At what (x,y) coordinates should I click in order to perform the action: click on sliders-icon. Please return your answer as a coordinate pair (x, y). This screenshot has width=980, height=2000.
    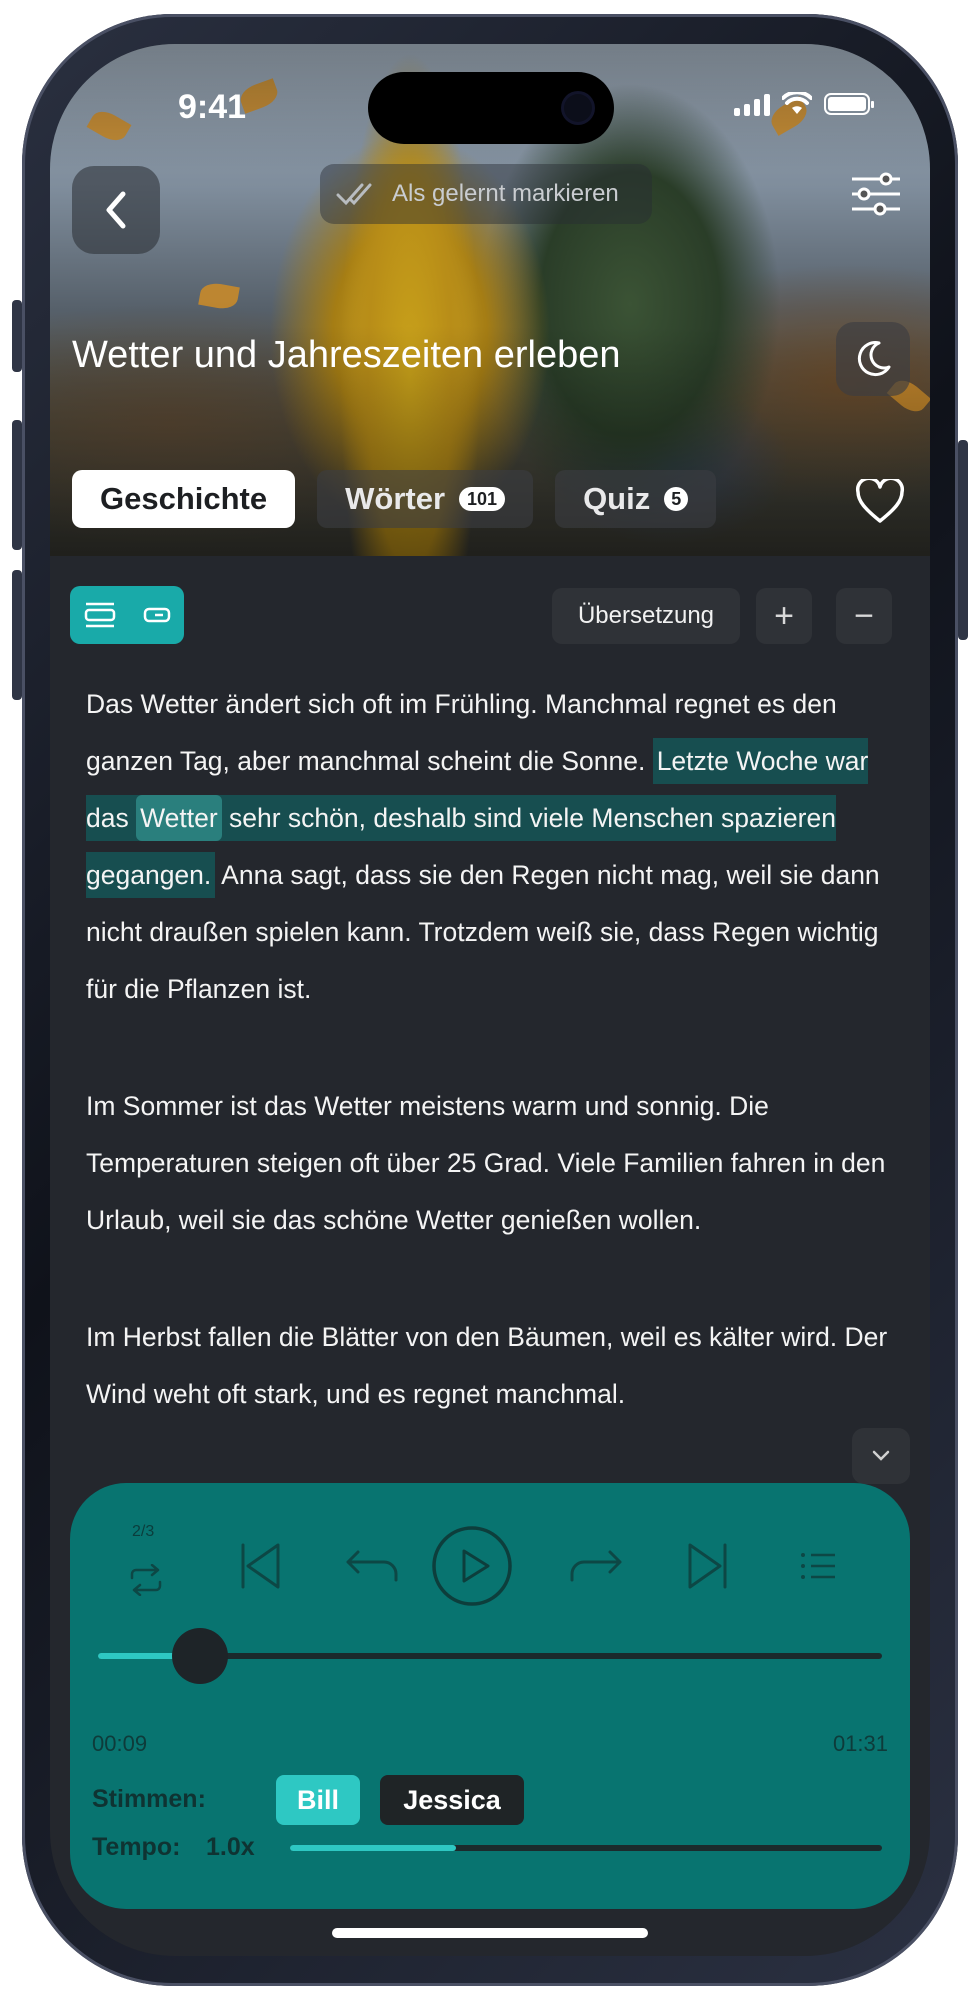
    Looking at the image, I should click on (876, 194).